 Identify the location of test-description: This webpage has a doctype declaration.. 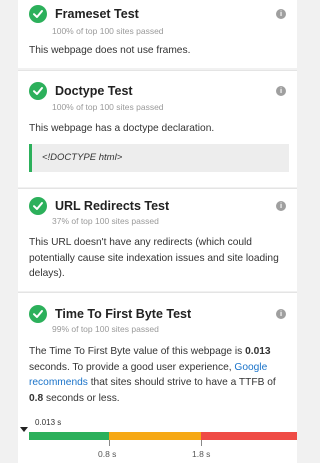
(122, 128).